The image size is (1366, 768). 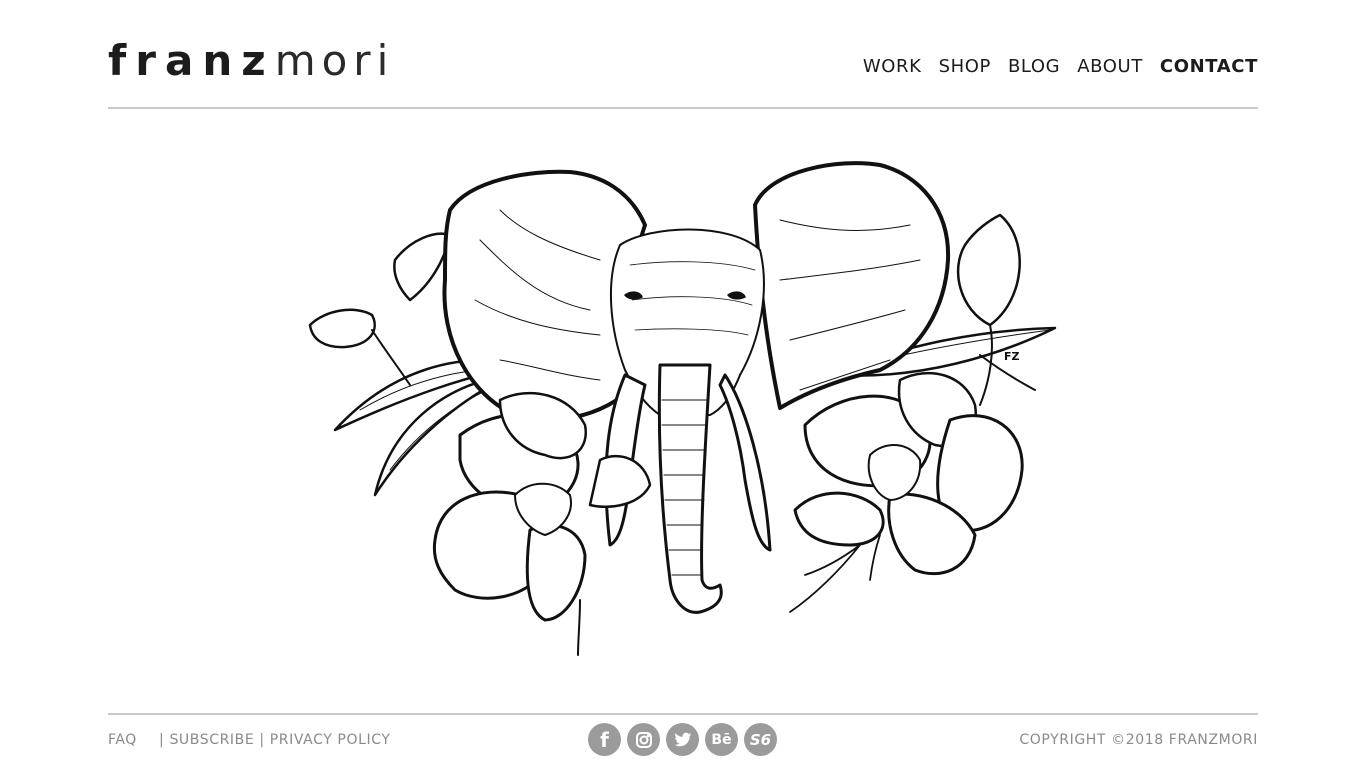 I want to click on main-nav: WORK SHOP BLOG ABOUT CONTACT, so click(x=1060, y=66).